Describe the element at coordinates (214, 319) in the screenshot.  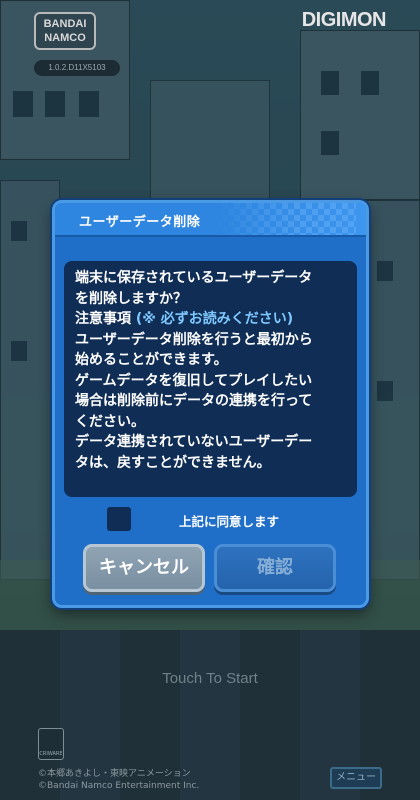
I see `notice-emphasis: (※ 必ずお読みください)` at that location.